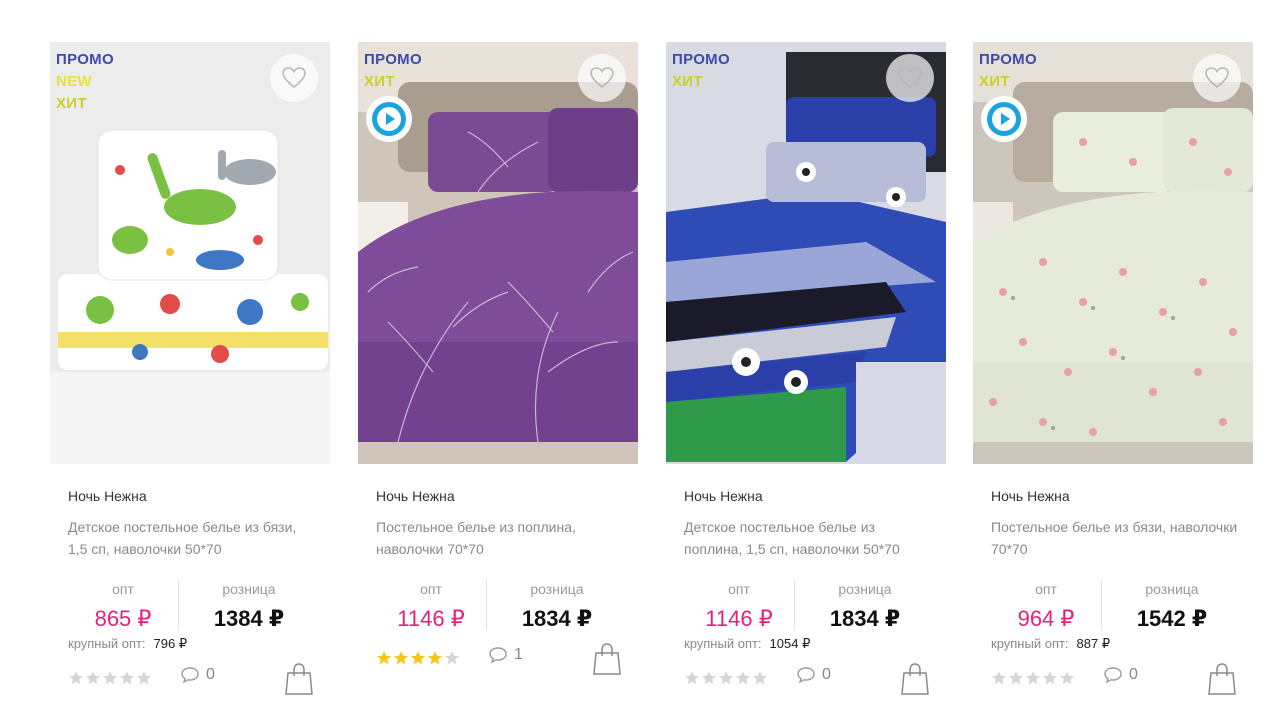  I want to click on product-image-football-bedding: ПРОМО ХИТ, so click(806, 253).